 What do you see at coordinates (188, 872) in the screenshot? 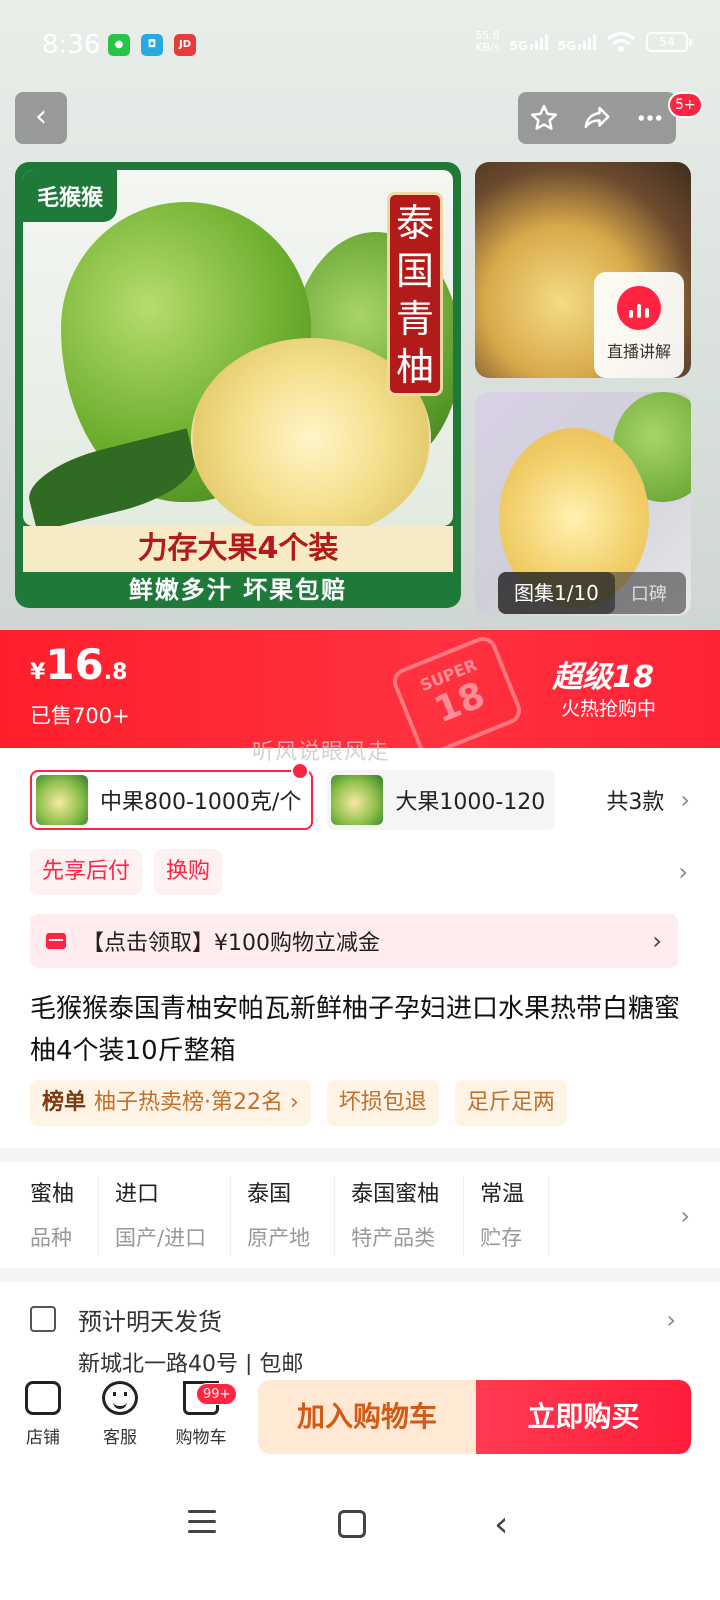
I see `exchange-tag: 换购` at bounding box center [188, 872].